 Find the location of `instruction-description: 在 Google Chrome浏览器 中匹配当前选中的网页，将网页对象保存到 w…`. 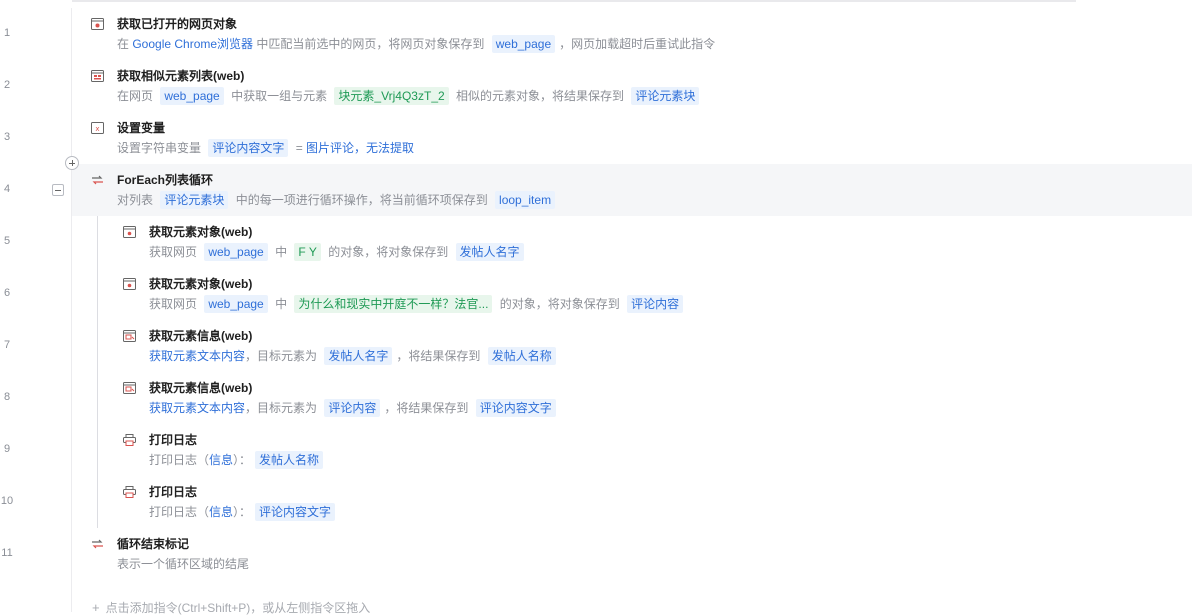

instruction-description: 在 Google Chrome浏览器 中匹配当前选中的网页，将网页对象保存到 w… is located at coordinates (416, 44).